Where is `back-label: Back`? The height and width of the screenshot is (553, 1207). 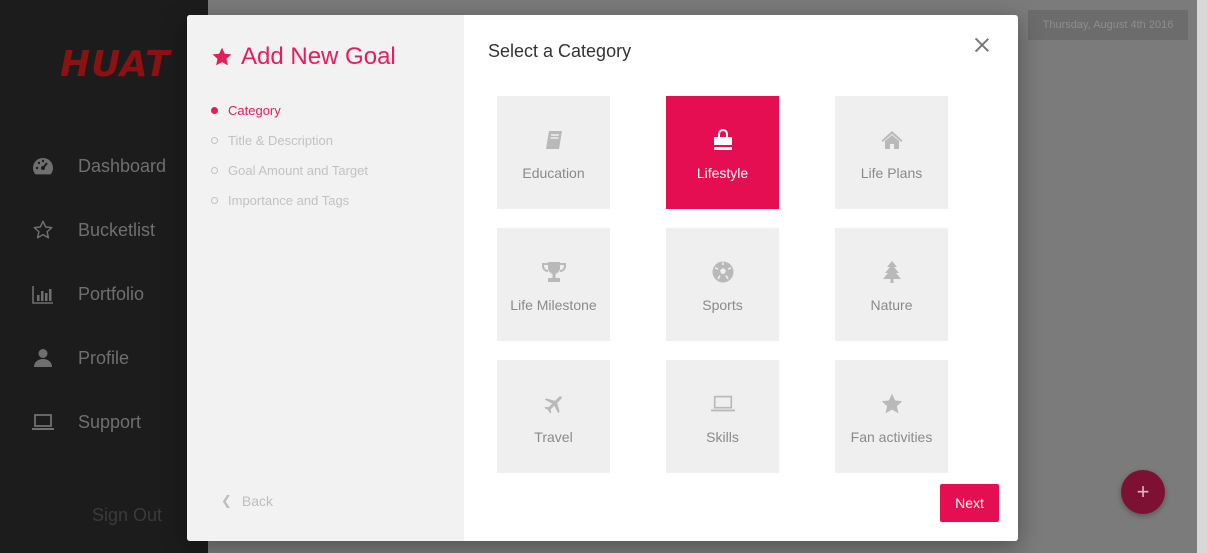 back-label: Back is located at coordinates (257, 501).